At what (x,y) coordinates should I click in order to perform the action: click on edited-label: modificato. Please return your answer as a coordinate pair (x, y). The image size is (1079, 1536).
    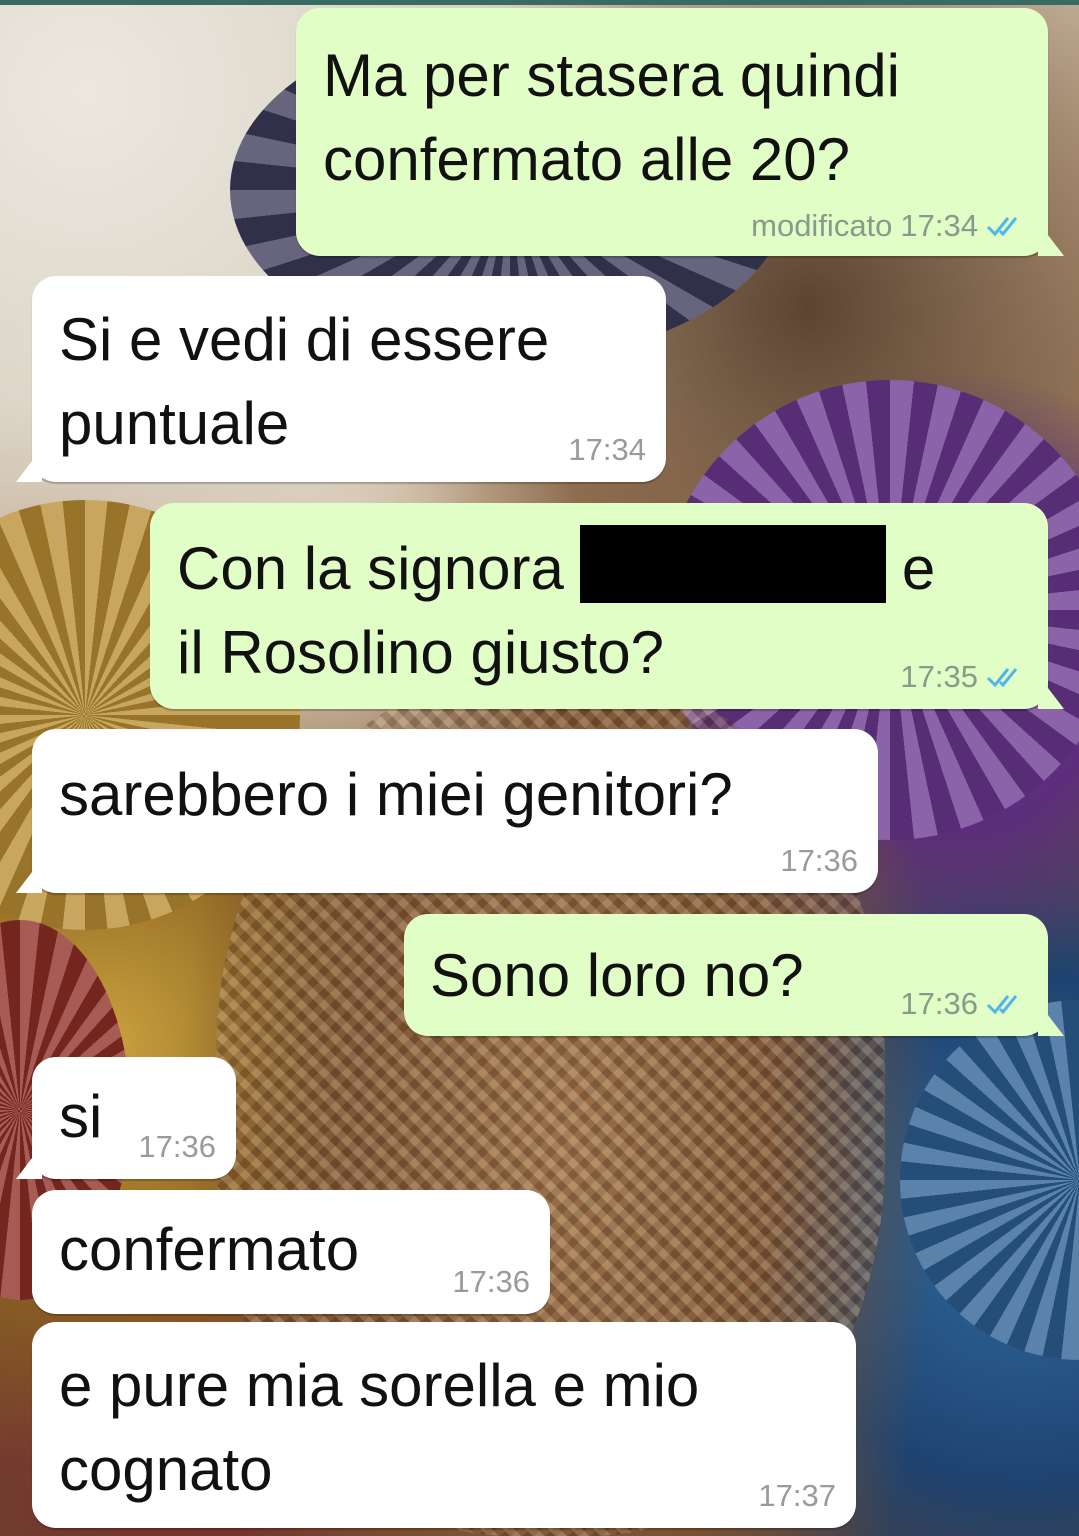
    Looking at the image, I should click on (822, 225).